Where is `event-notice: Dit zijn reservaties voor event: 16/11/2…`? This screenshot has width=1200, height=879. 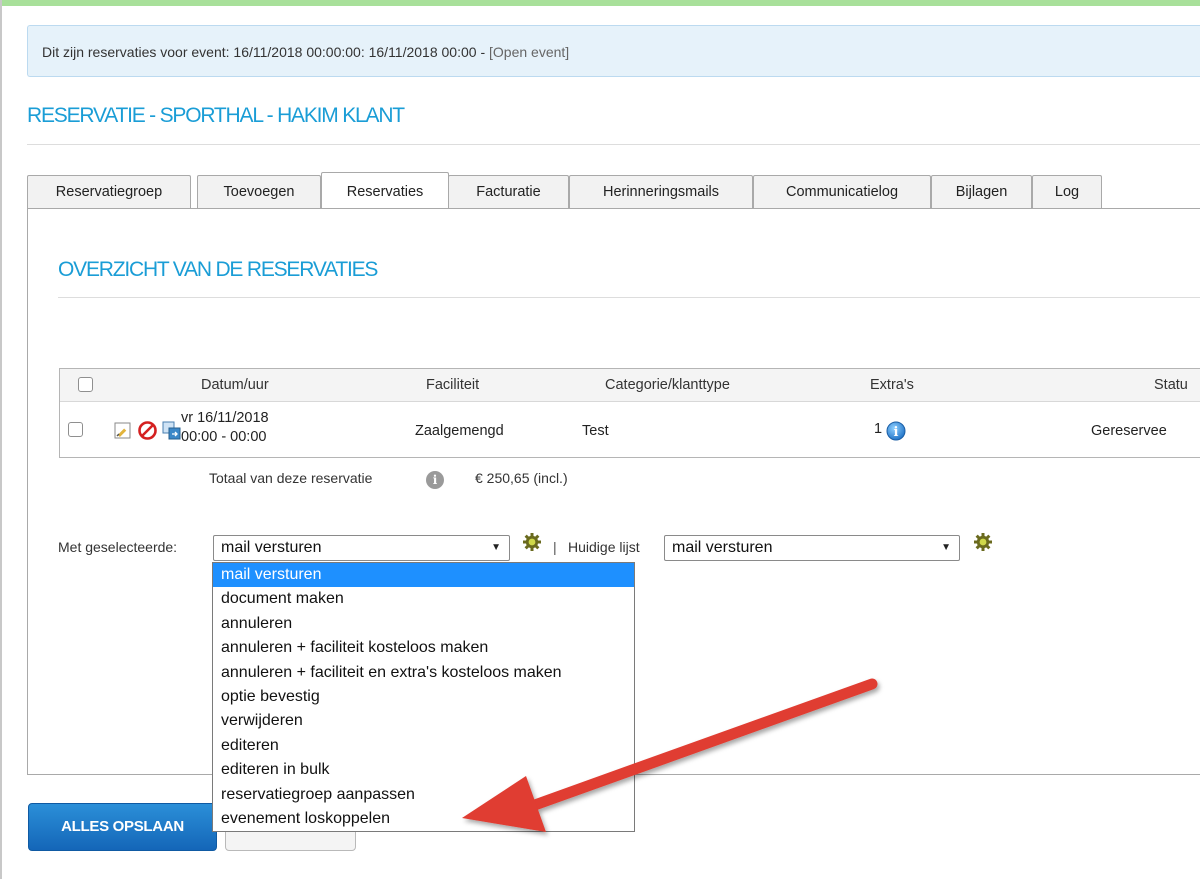
event-notice: Dit zijn reservaties voor event: 16/11/2… is located at coordinates (613, 51).